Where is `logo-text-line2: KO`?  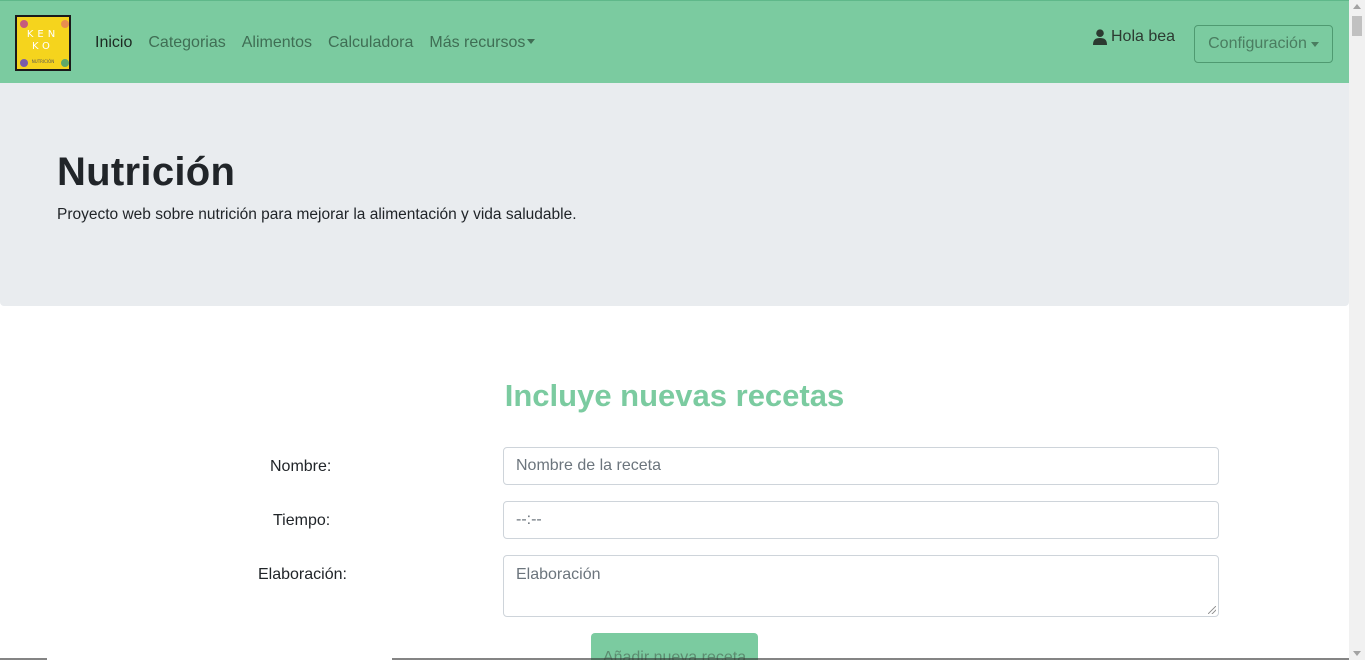
logo-text-line2: KO is located at coordinates (43, 46).